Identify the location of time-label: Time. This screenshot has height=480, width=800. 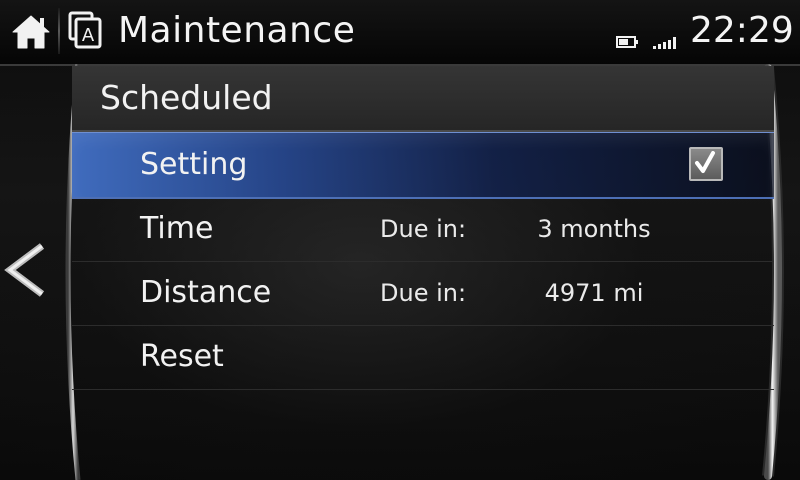
(177, 228).